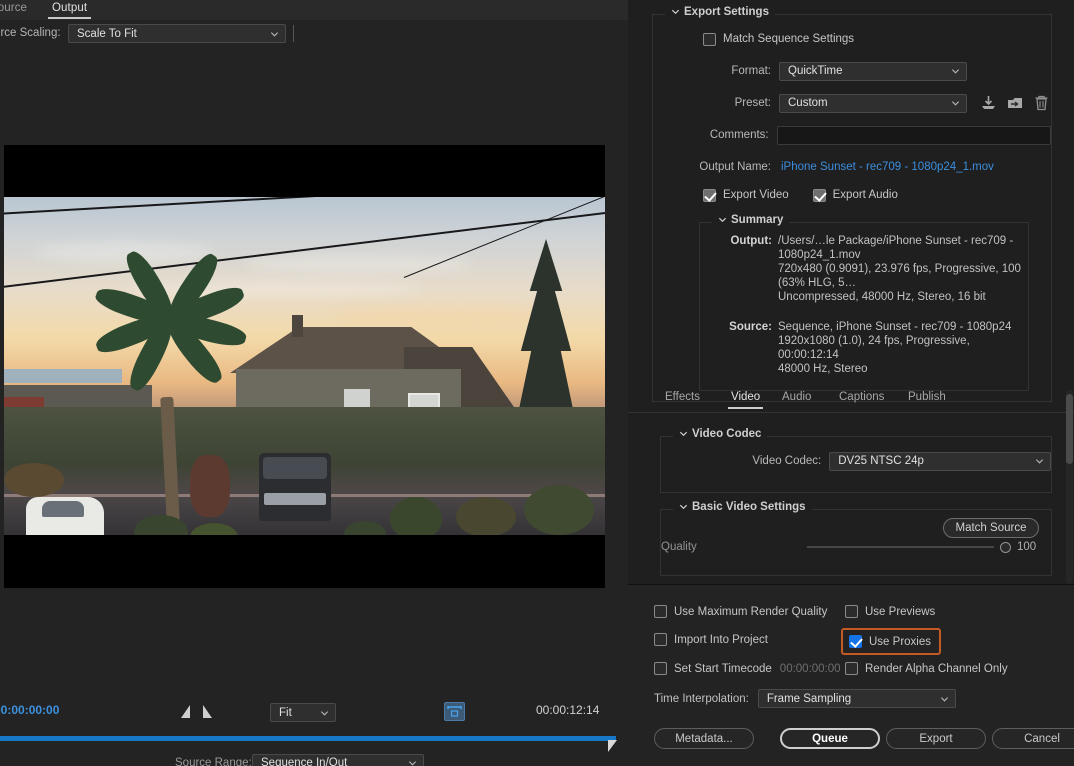 The height and width of the screenshot is (766, 1074). I want to click on summary-title: Summary, so click(751, 220).